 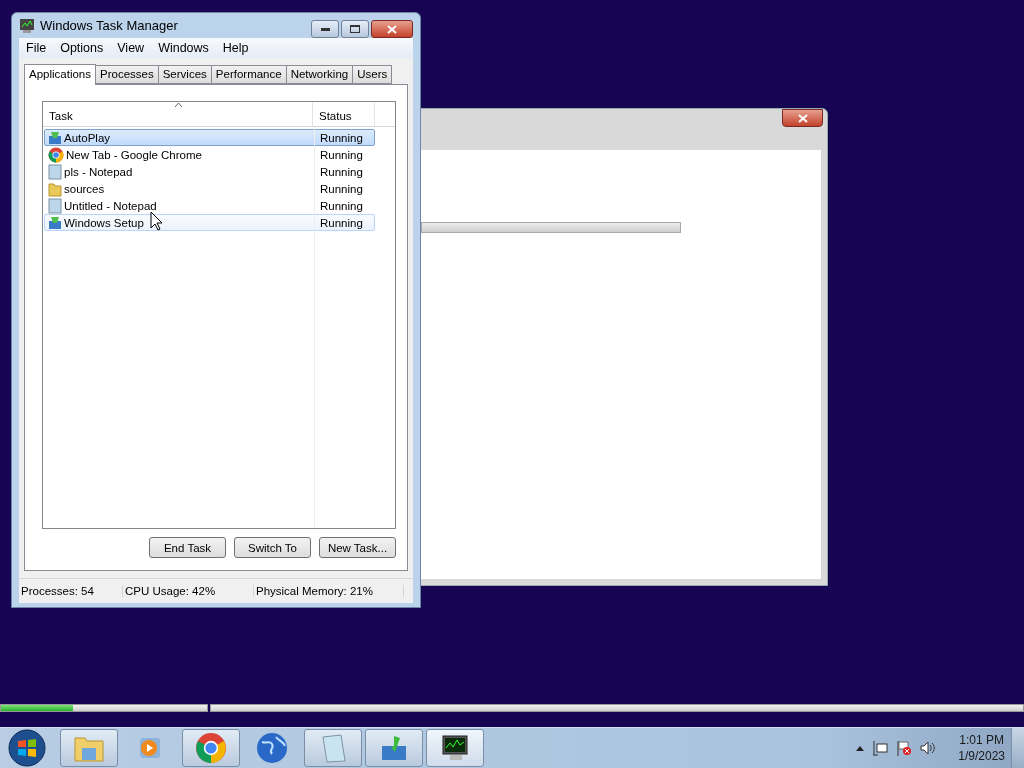 I want to click on action-button: End Task, so click(x=187, y=547).